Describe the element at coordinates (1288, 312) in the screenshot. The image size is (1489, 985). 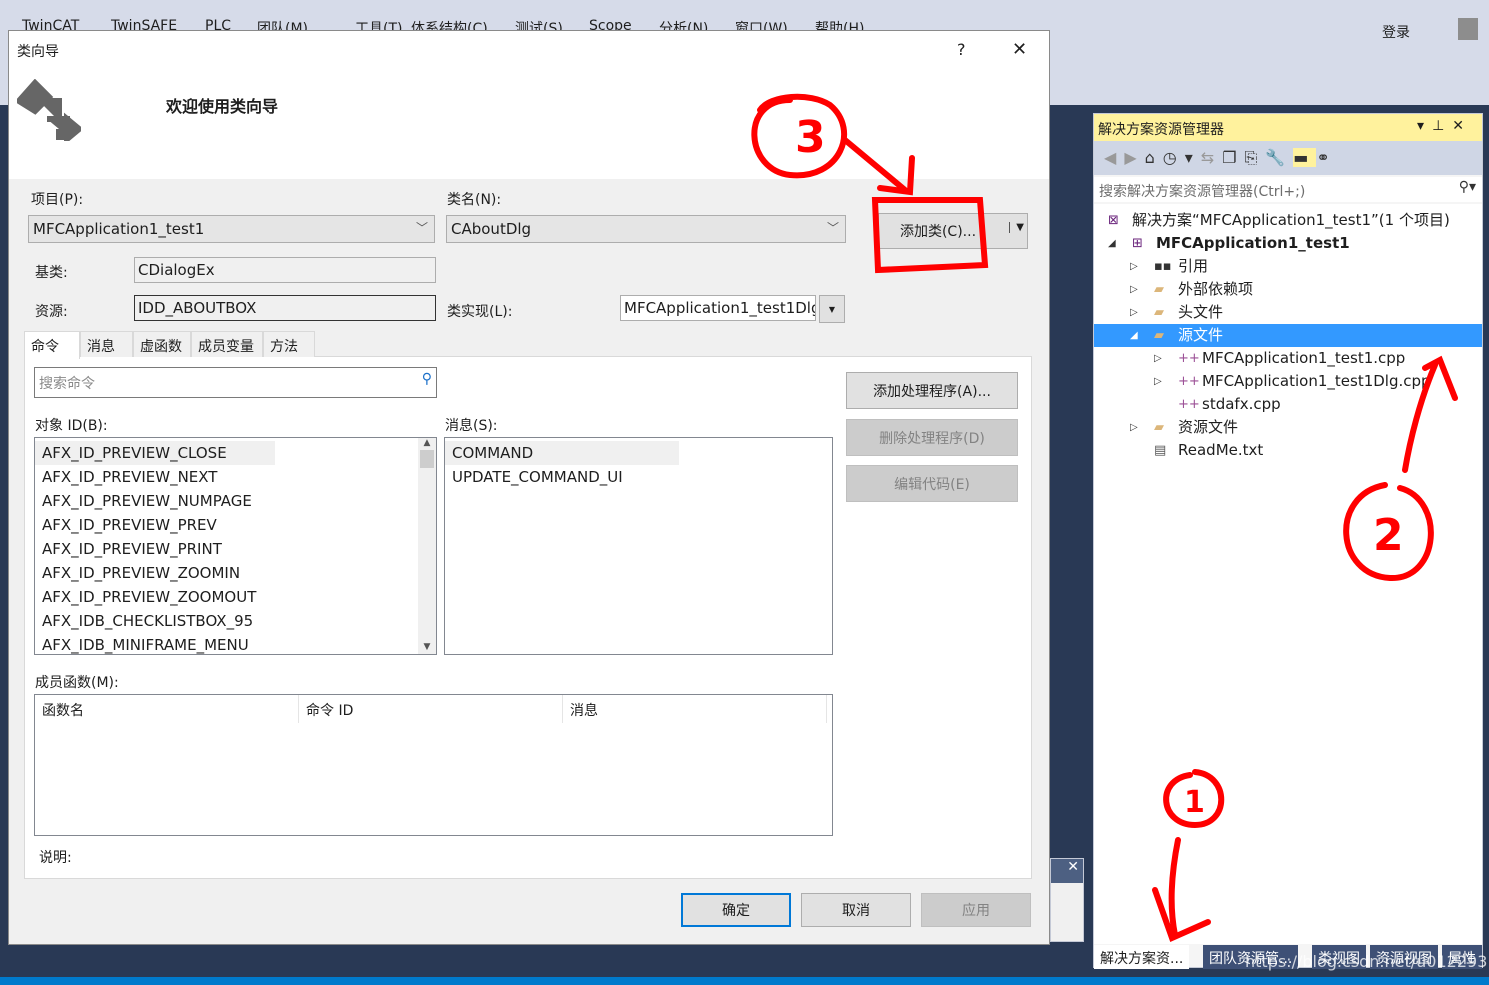
I see `tree-node: ▷ ▰ 头文件` at that location.